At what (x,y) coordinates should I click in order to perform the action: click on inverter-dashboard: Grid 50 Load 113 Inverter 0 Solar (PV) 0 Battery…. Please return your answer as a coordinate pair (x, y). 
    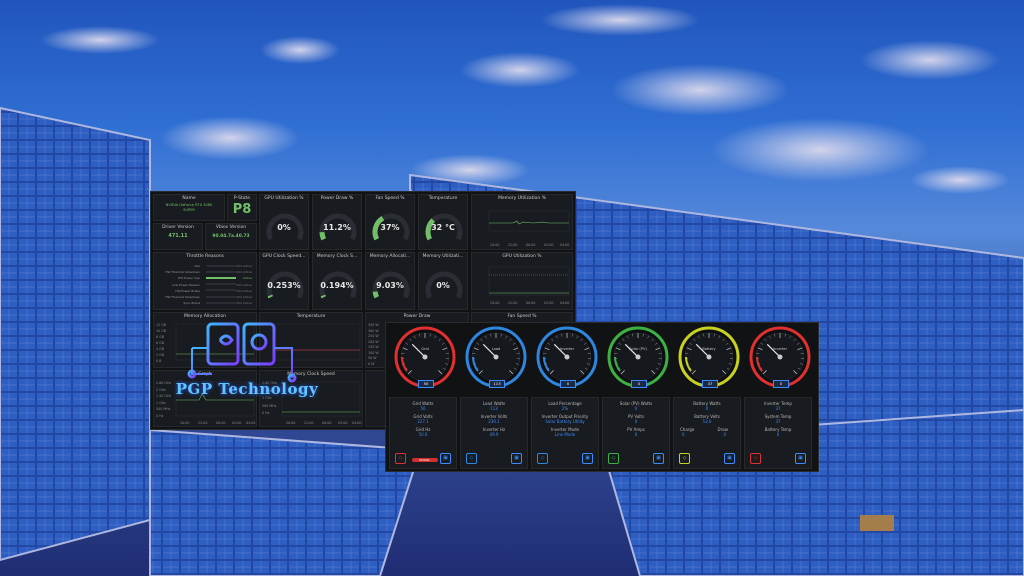
    Looking at the image, I should click on (602, 397).